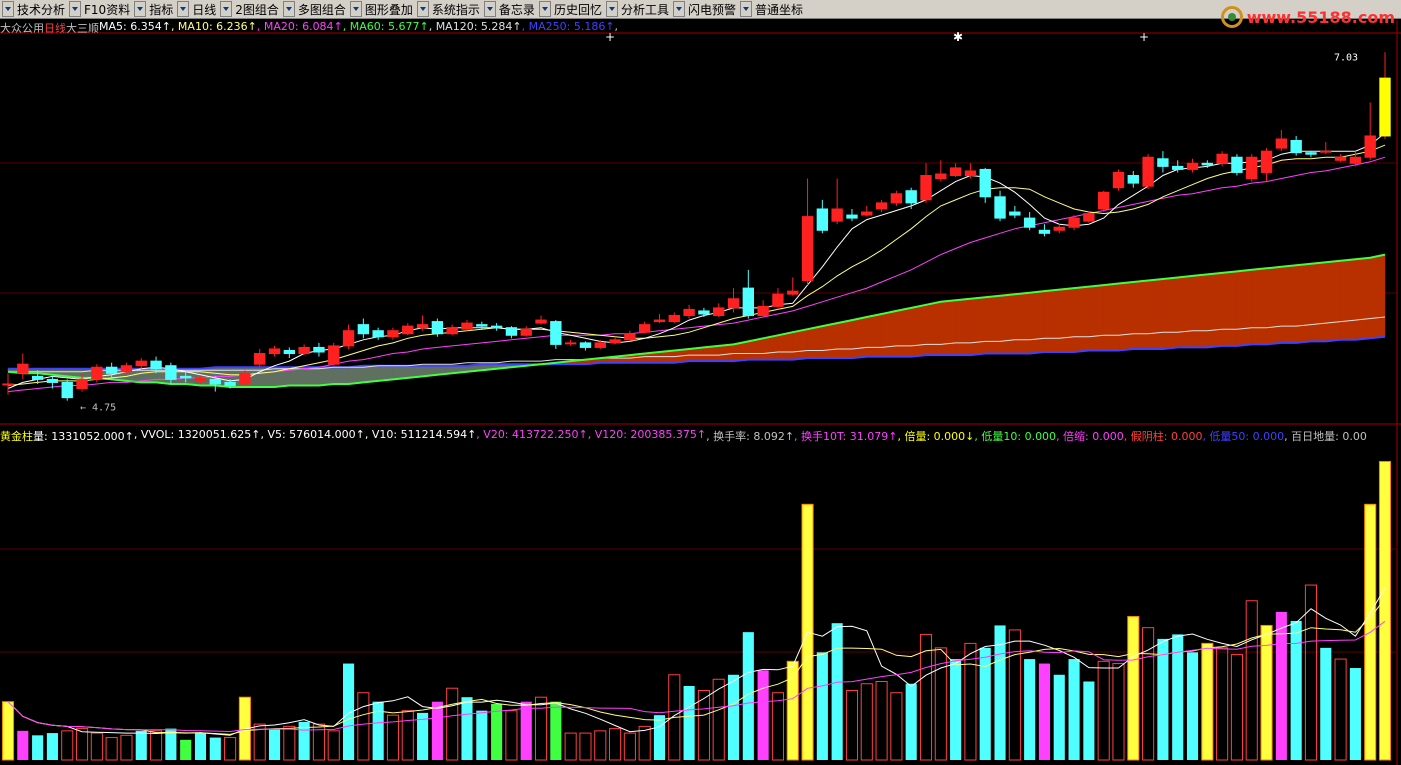 The height and width of the screenshot is (765, 1401). I want to click on marker-plus: +, so click(610, 37).